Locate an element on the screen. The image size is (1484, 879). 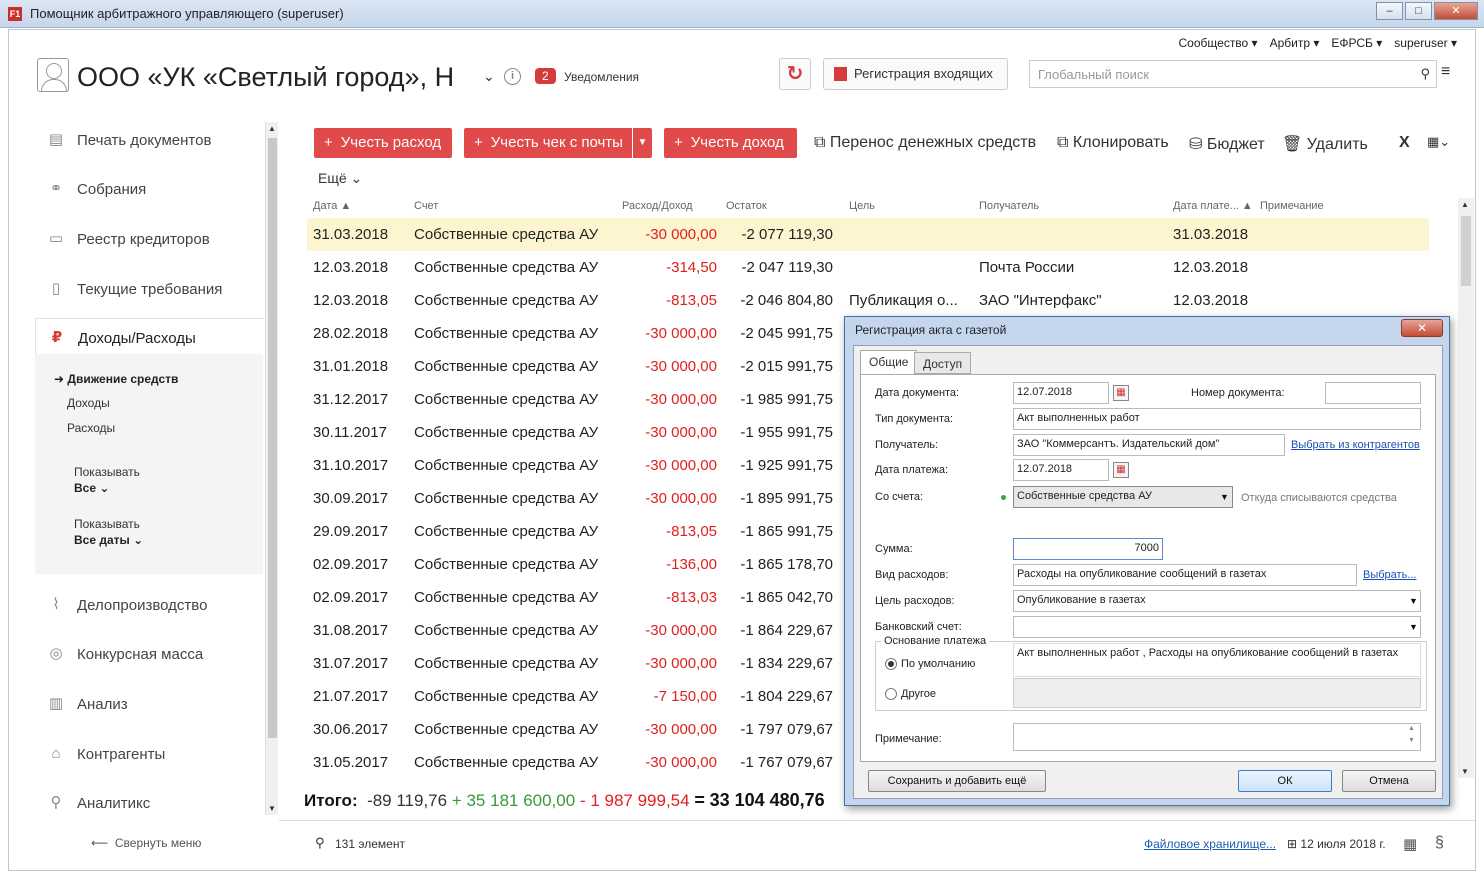
hamburger-menu-icon: ≡ is located at coordinates (1448, 72).